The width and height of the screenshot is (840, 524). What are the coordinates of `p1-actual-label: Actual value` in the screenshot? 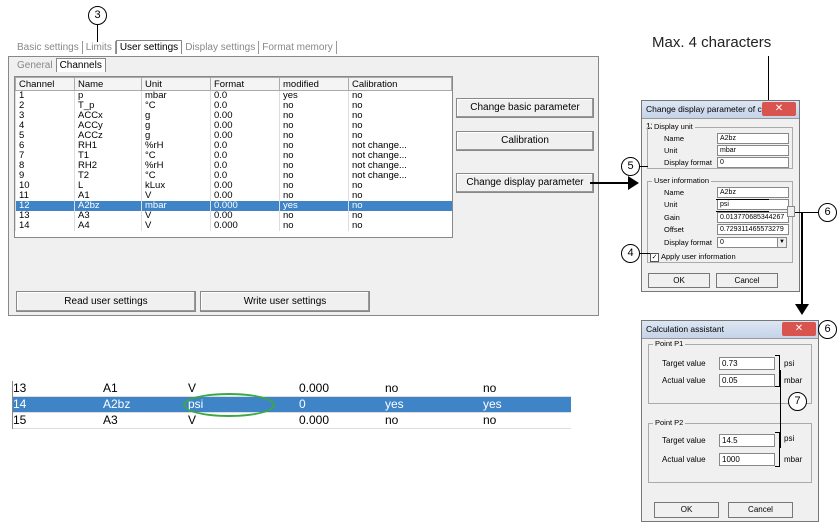 It's located at (684, 380).